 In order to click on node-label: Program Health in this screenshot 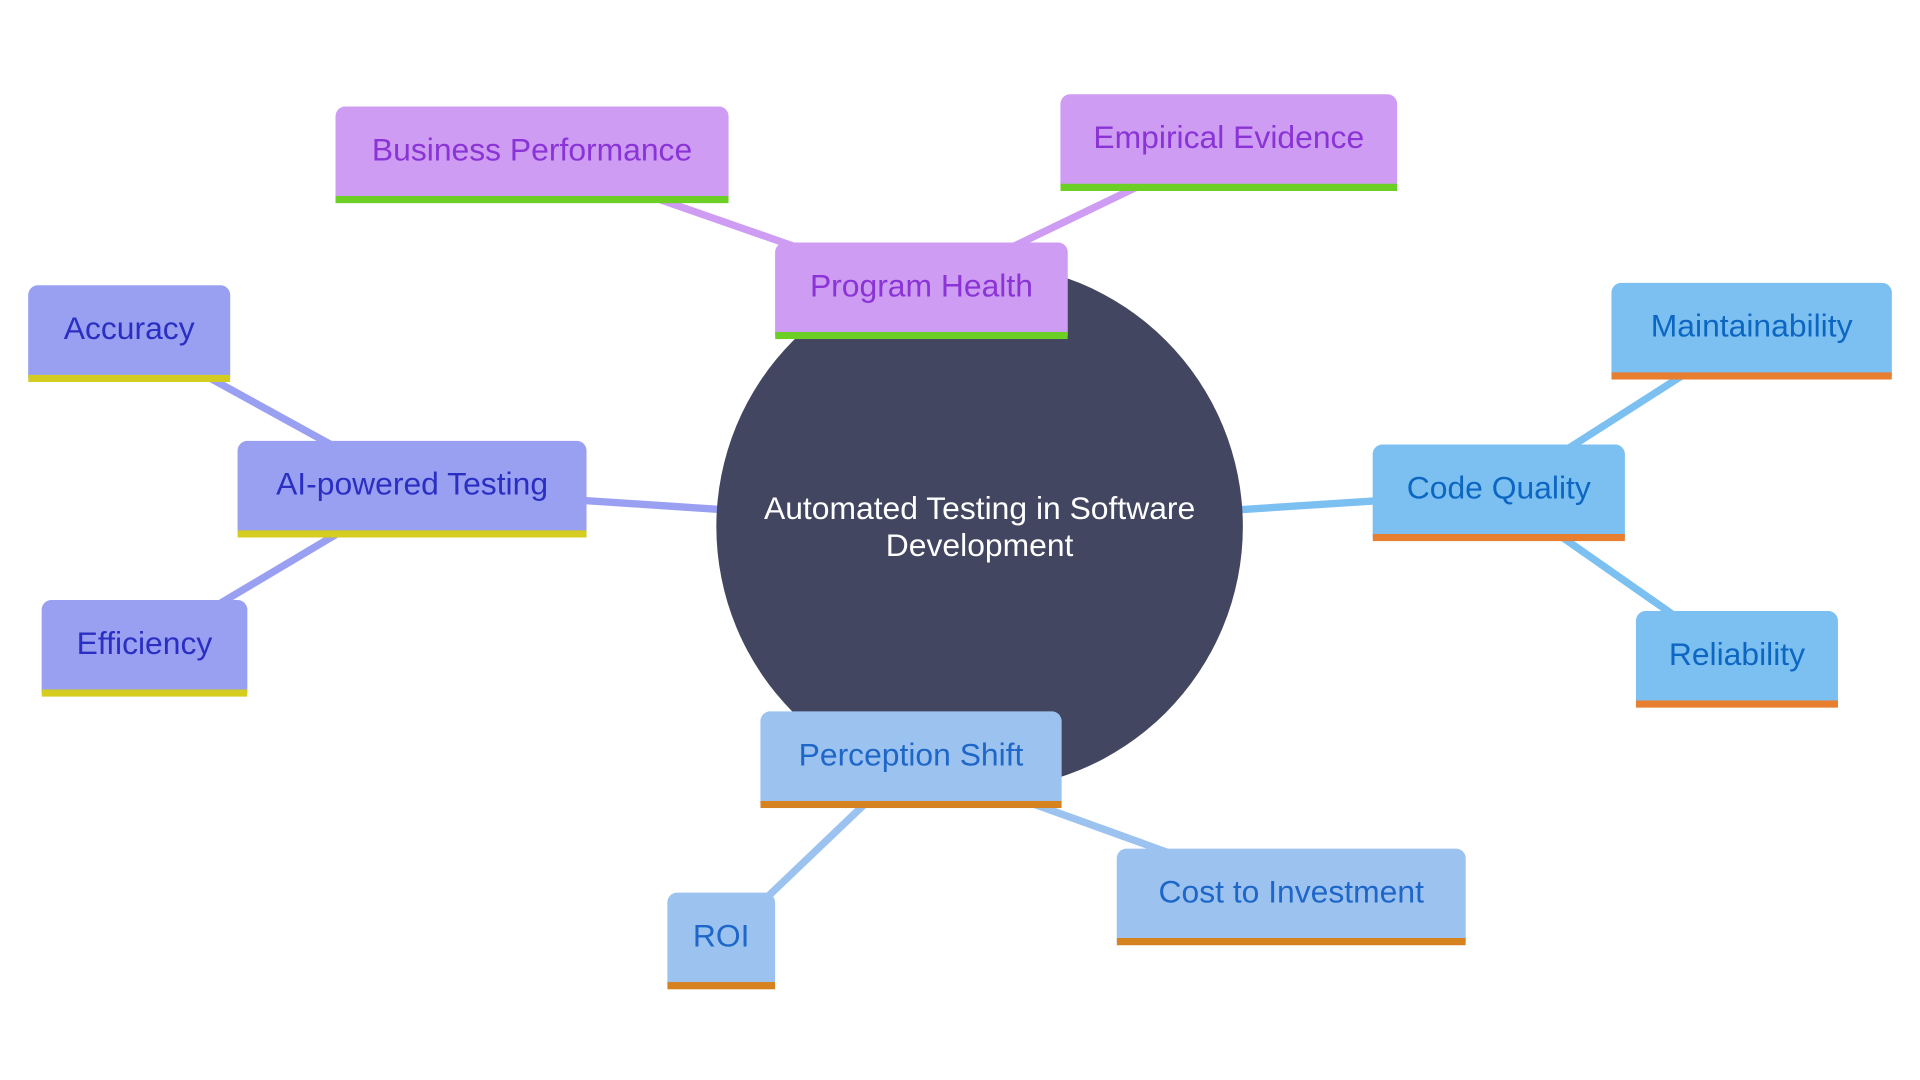, I will do `click(921, 285)`.